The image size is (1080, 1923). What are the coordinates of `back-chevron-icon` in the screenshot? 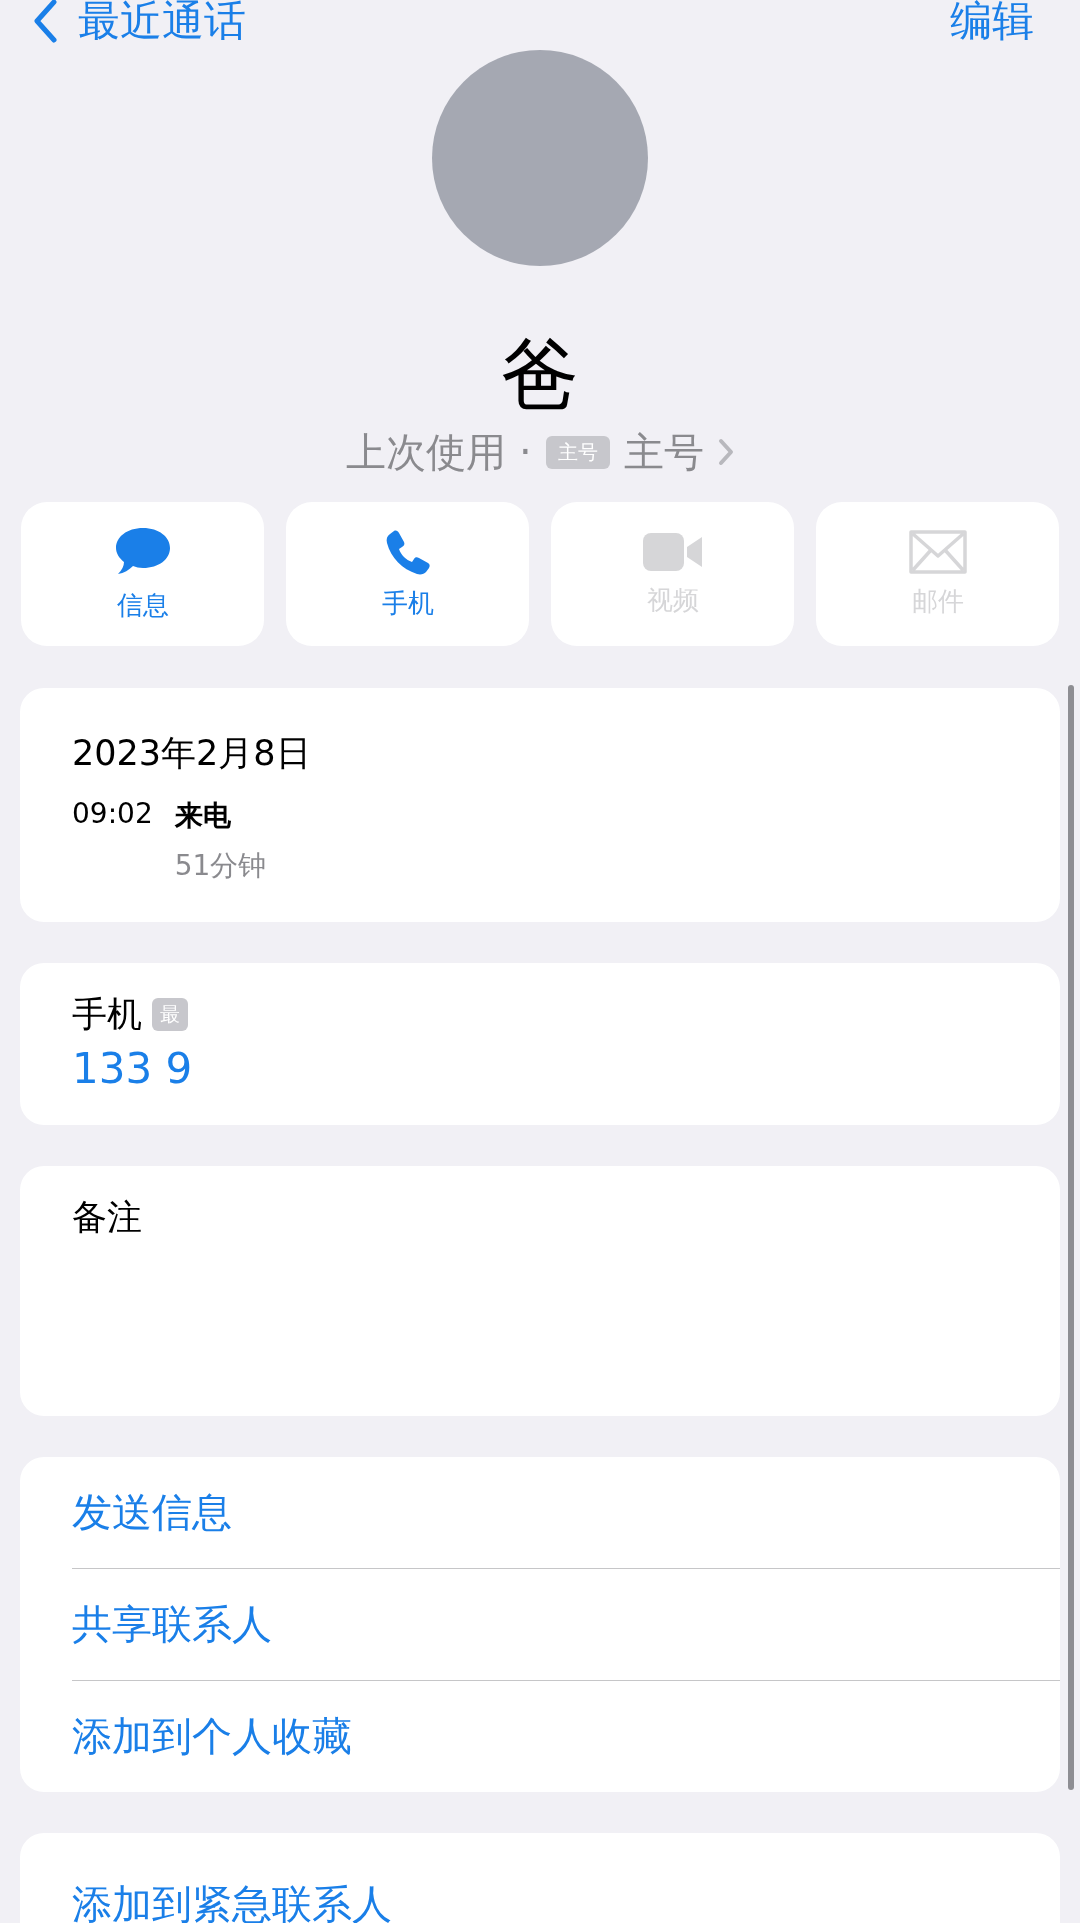 It's located at (45, 21).